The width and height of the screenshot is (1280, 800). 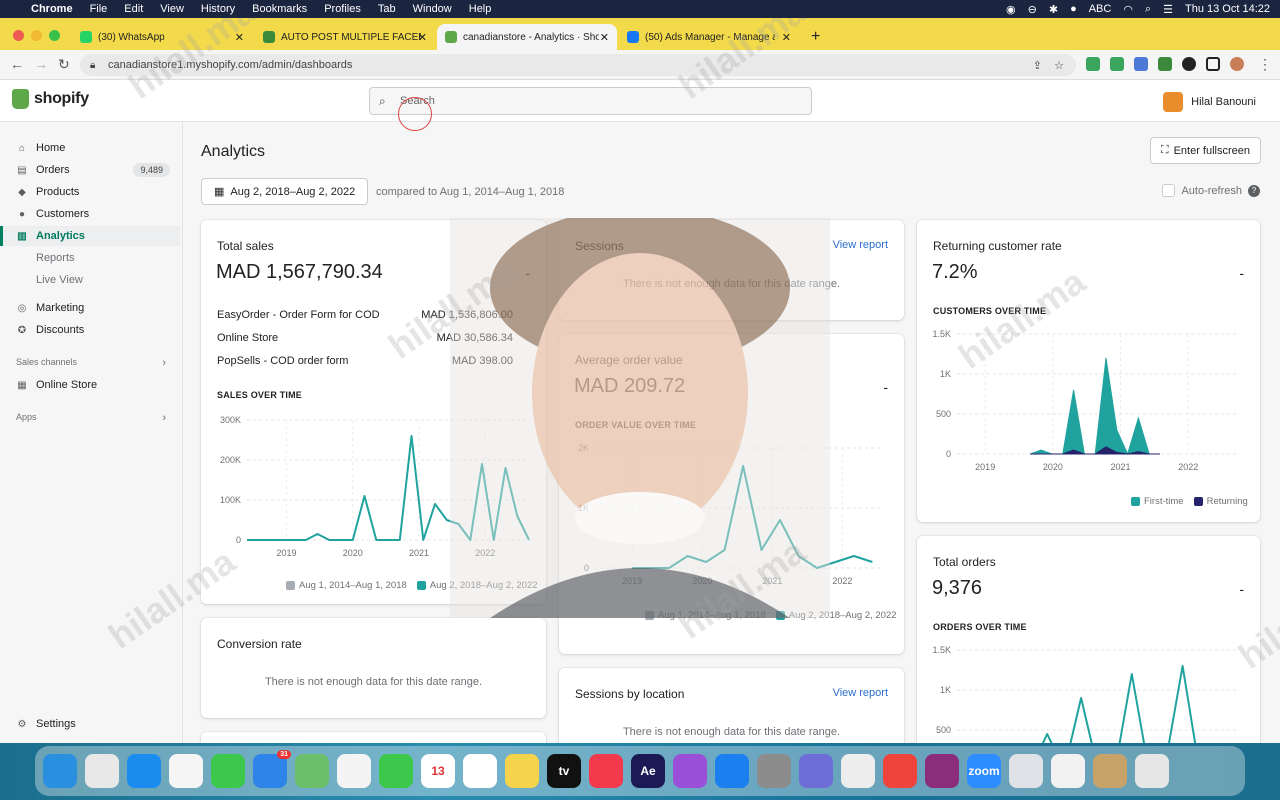 What do you see at coordinates (172, 9) in the screenshot?
I see `menu-view: View` at bounding box center [172, 9].